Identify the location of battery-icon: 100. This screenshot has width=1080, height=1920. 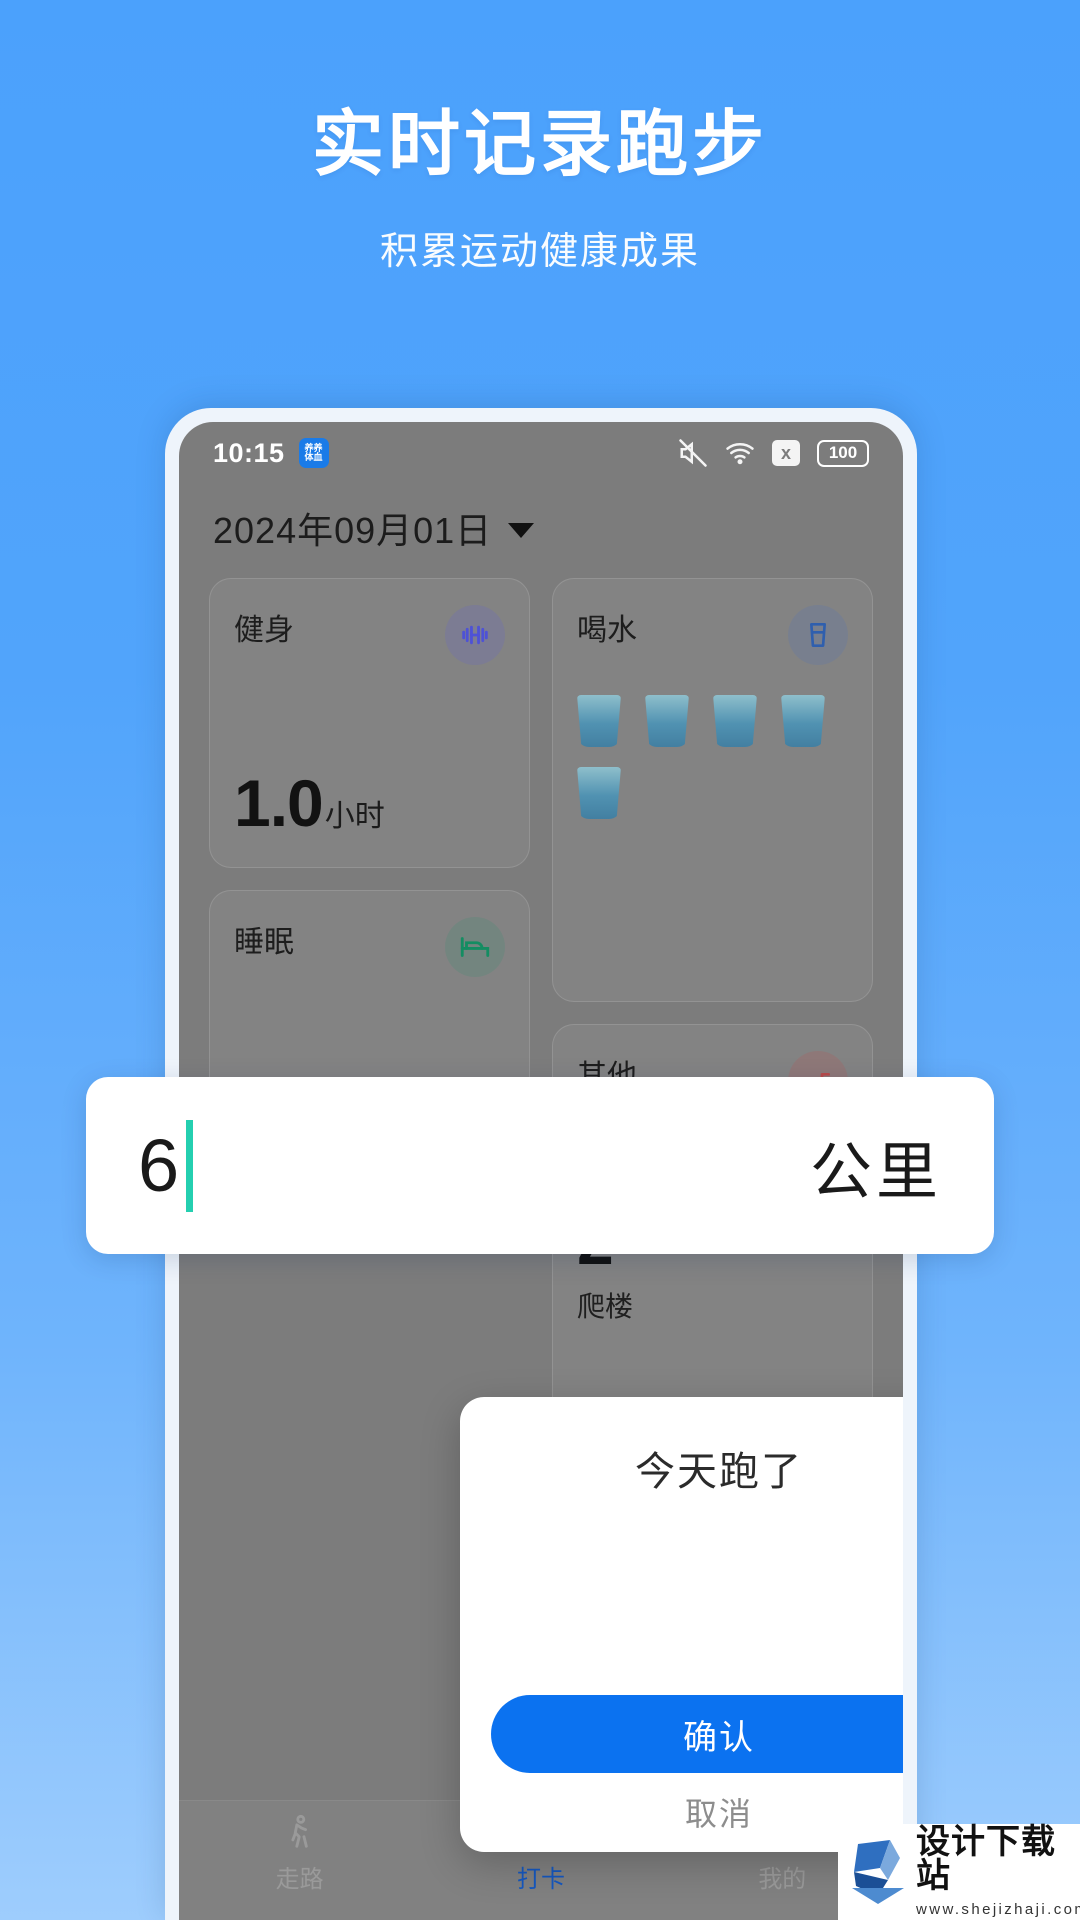
(843, 453).